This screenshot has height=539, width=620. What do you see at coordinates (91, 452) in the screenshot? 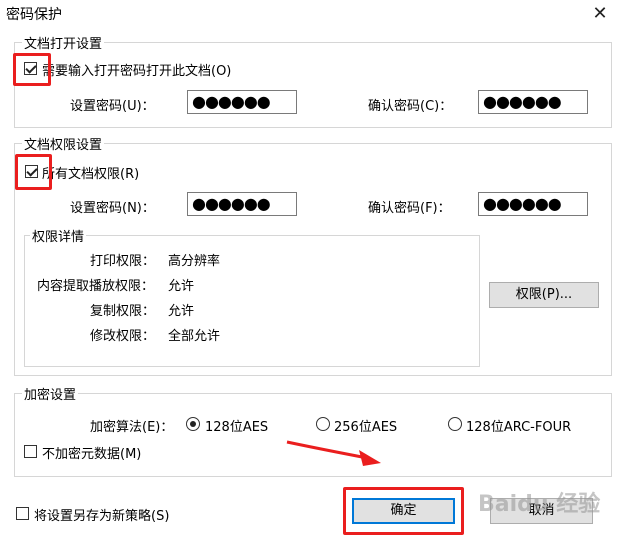
I see `no-metadata-encryption-label: 不加密元数据(M)` at bounding box center [91, 452].